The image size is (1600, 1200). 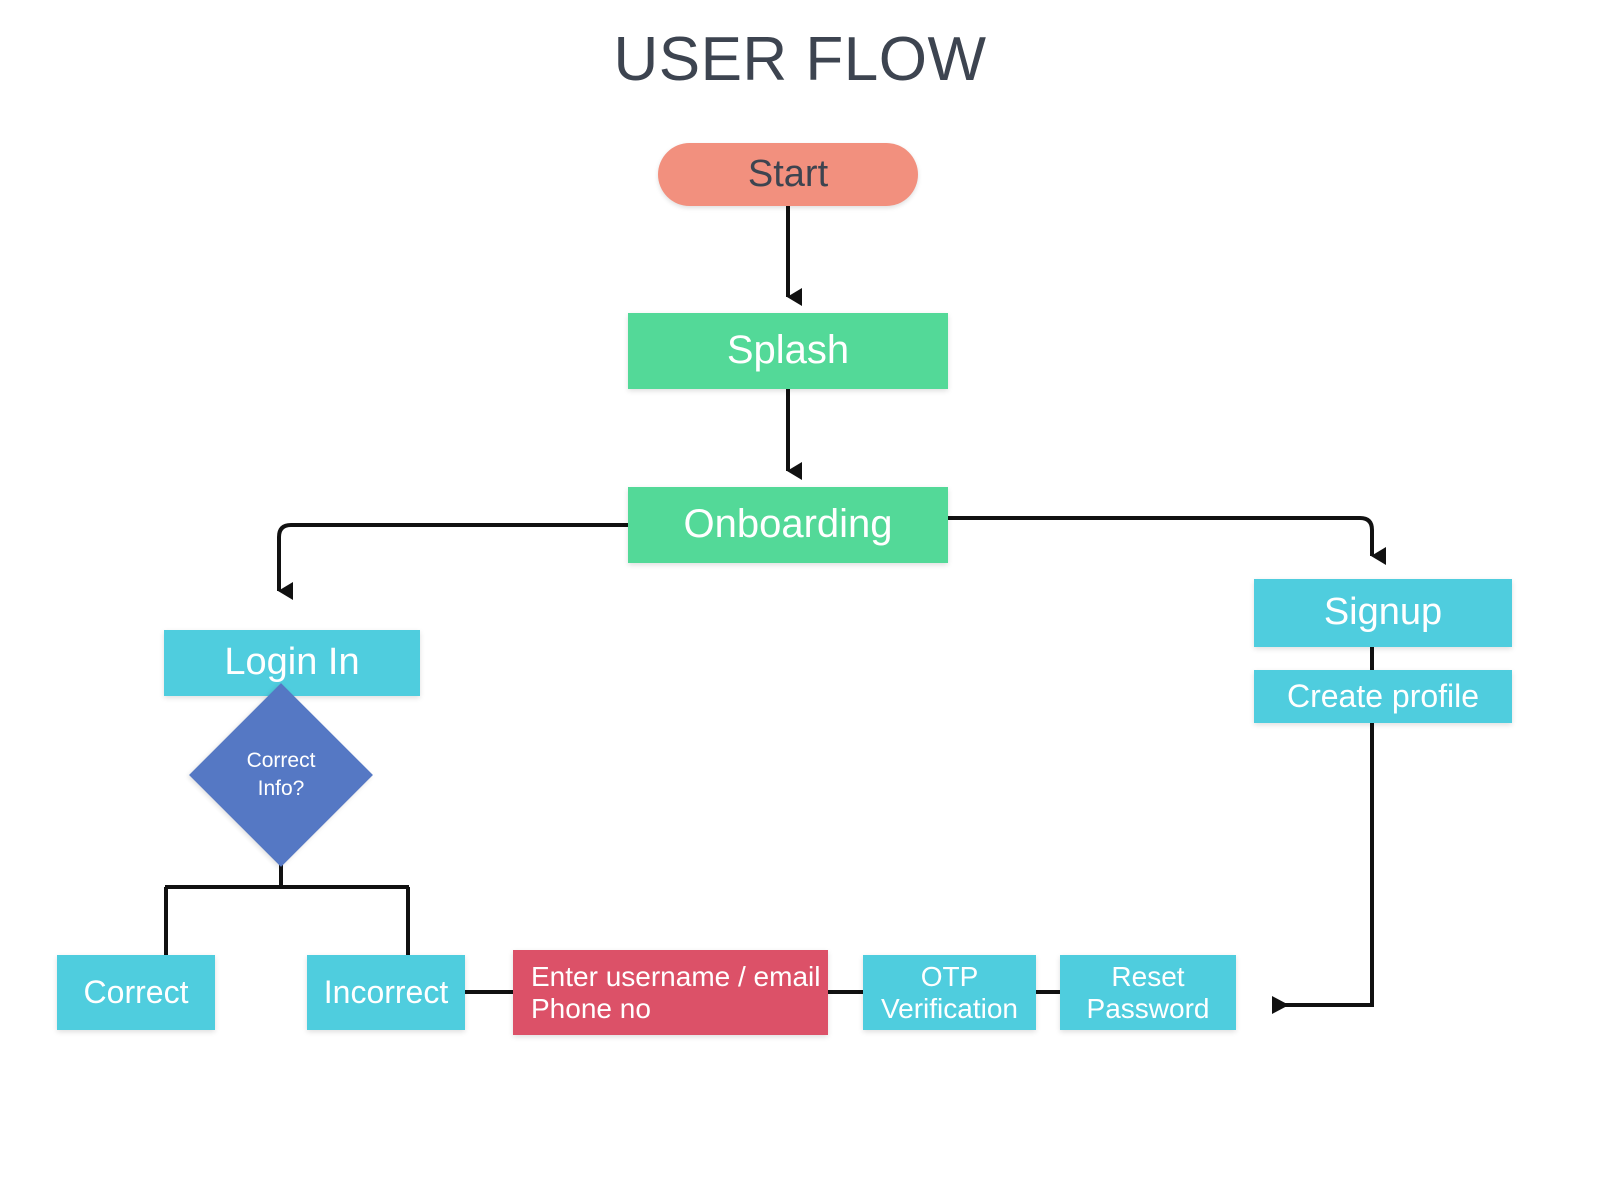 I want to click on node-splash-label: Splash, so click(x=788, y=350).